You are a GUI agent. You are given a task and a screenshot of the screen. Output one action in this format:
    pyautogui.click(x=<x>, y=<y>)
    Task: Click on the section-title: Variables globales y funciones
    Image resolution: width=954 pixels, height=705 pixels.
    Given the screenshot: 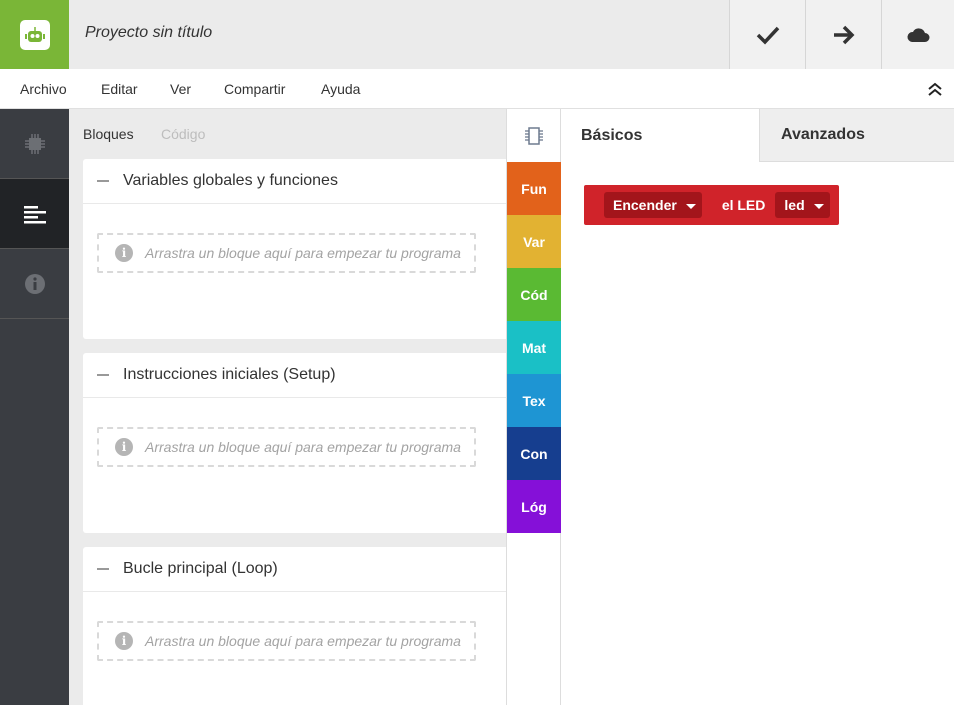 What is the action you would take?
    pyautogui.click(x=230, y=180)
    